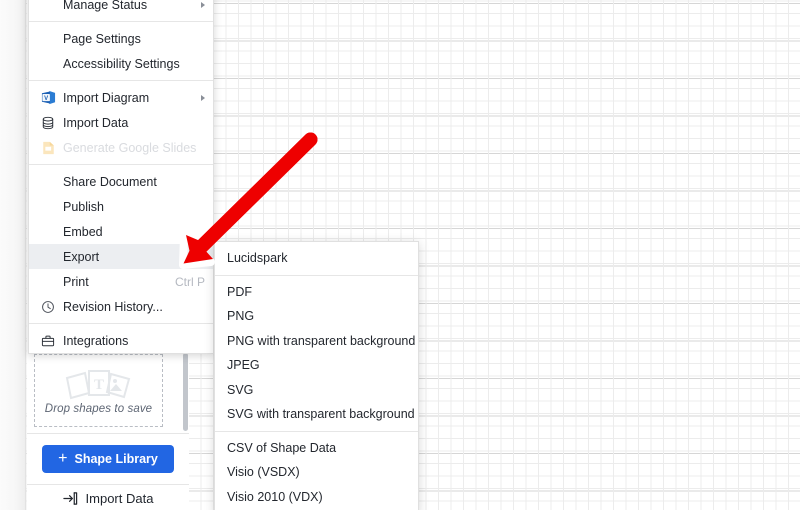  I want to click on menu-item-manage-status: Manage Status, so click(121, 8).